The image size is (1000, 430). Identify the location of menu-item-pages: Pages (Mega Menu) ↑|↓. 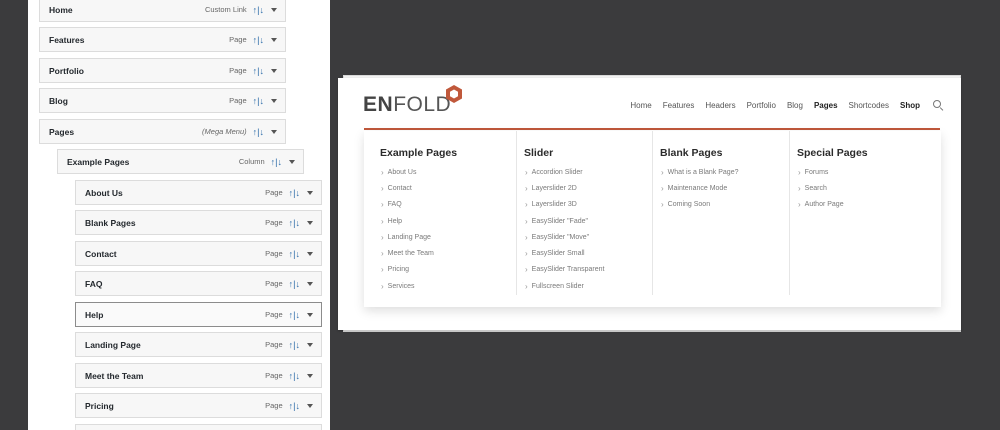
(162, 131).